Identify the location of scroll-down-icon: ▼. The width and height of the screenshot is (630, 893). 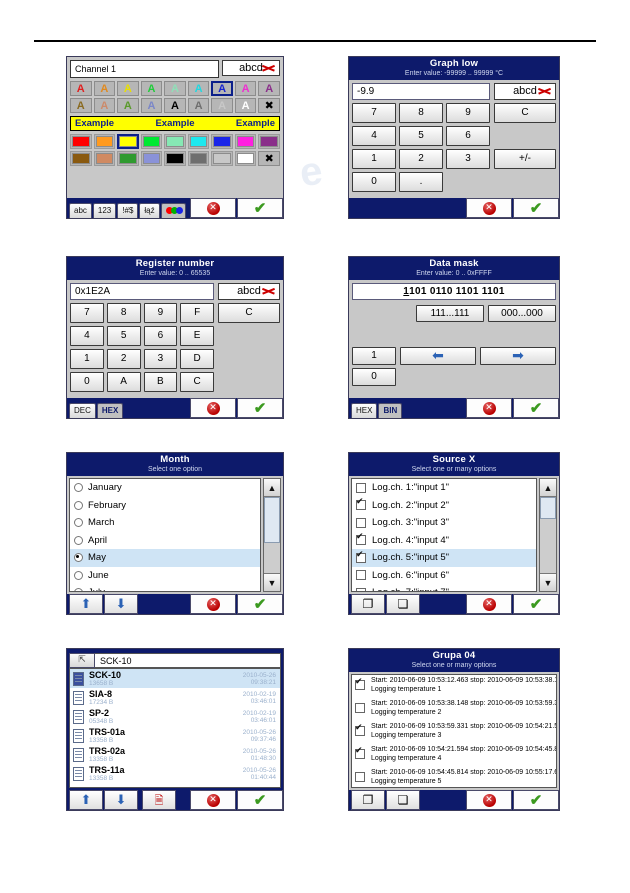
(272, 582).